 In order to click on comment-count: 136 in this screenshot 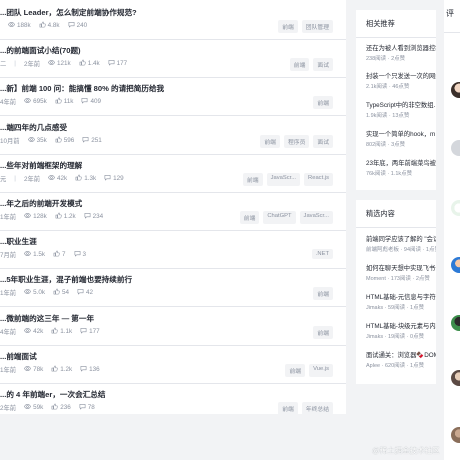, I will do `click(90, 369)`.